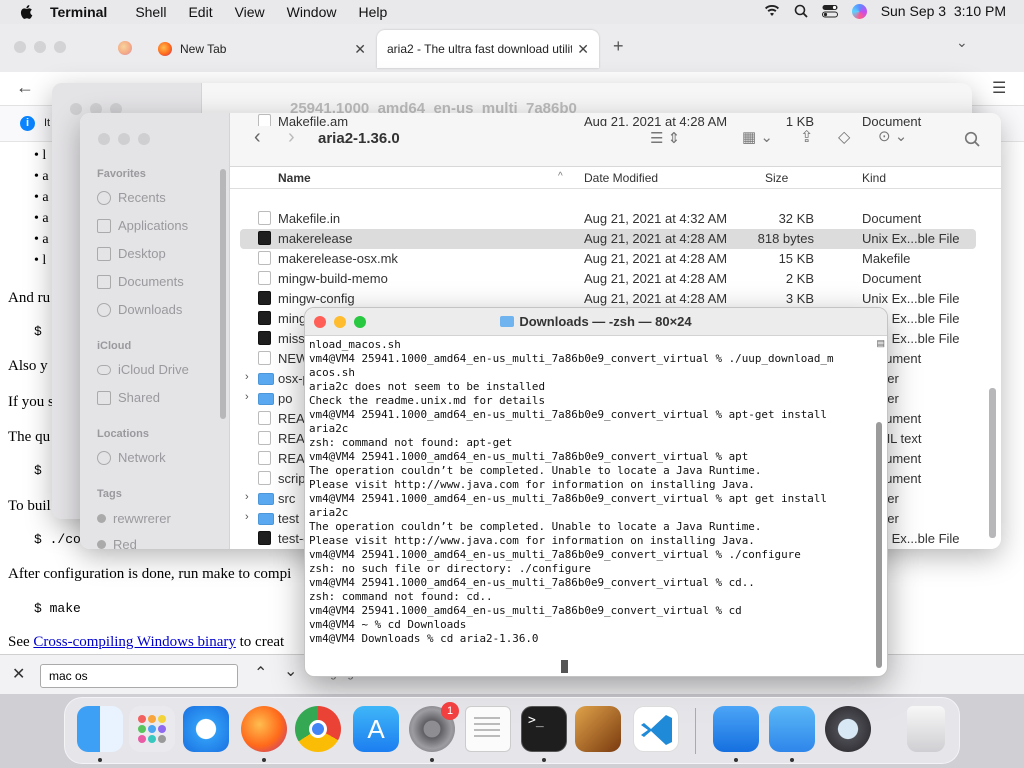 The height and width of the screenshot is (768, 1024). Describe the element at coordinates (150, 12) in the screenshot. I see `menu-shell: Shell` at that location.